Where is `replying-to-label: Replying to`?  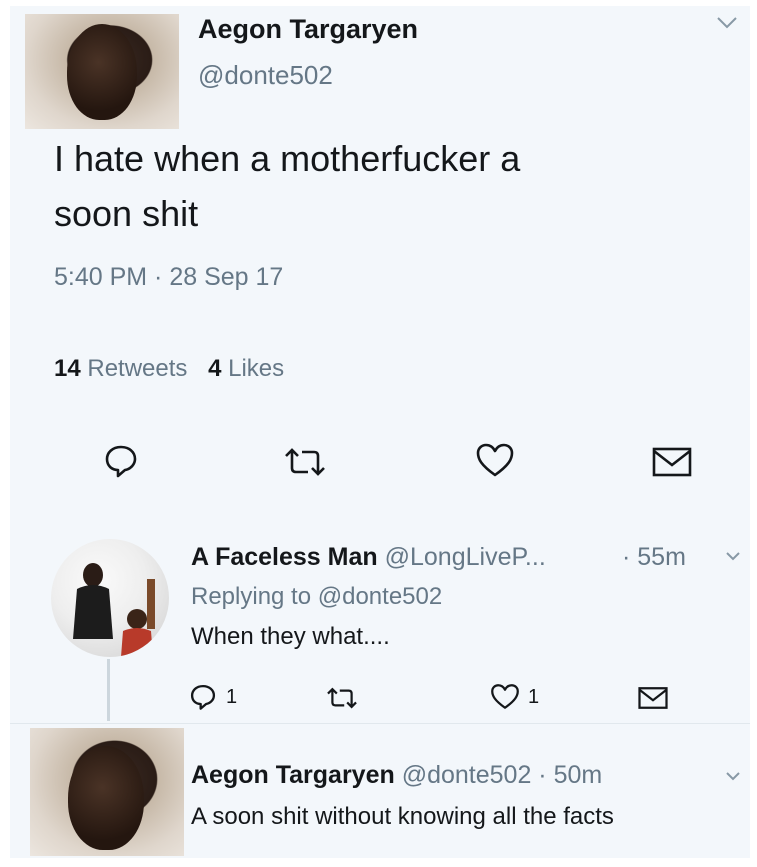
replying-to-label: Replying to is located at coordinates (254, 596).